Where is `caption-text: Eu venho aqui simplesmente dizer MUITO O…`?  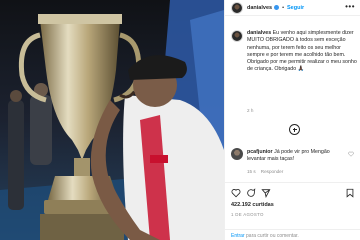
caption-text: Eu venho aqui simplesmente dizer MUITO O… is located at coordinates (302, 51).